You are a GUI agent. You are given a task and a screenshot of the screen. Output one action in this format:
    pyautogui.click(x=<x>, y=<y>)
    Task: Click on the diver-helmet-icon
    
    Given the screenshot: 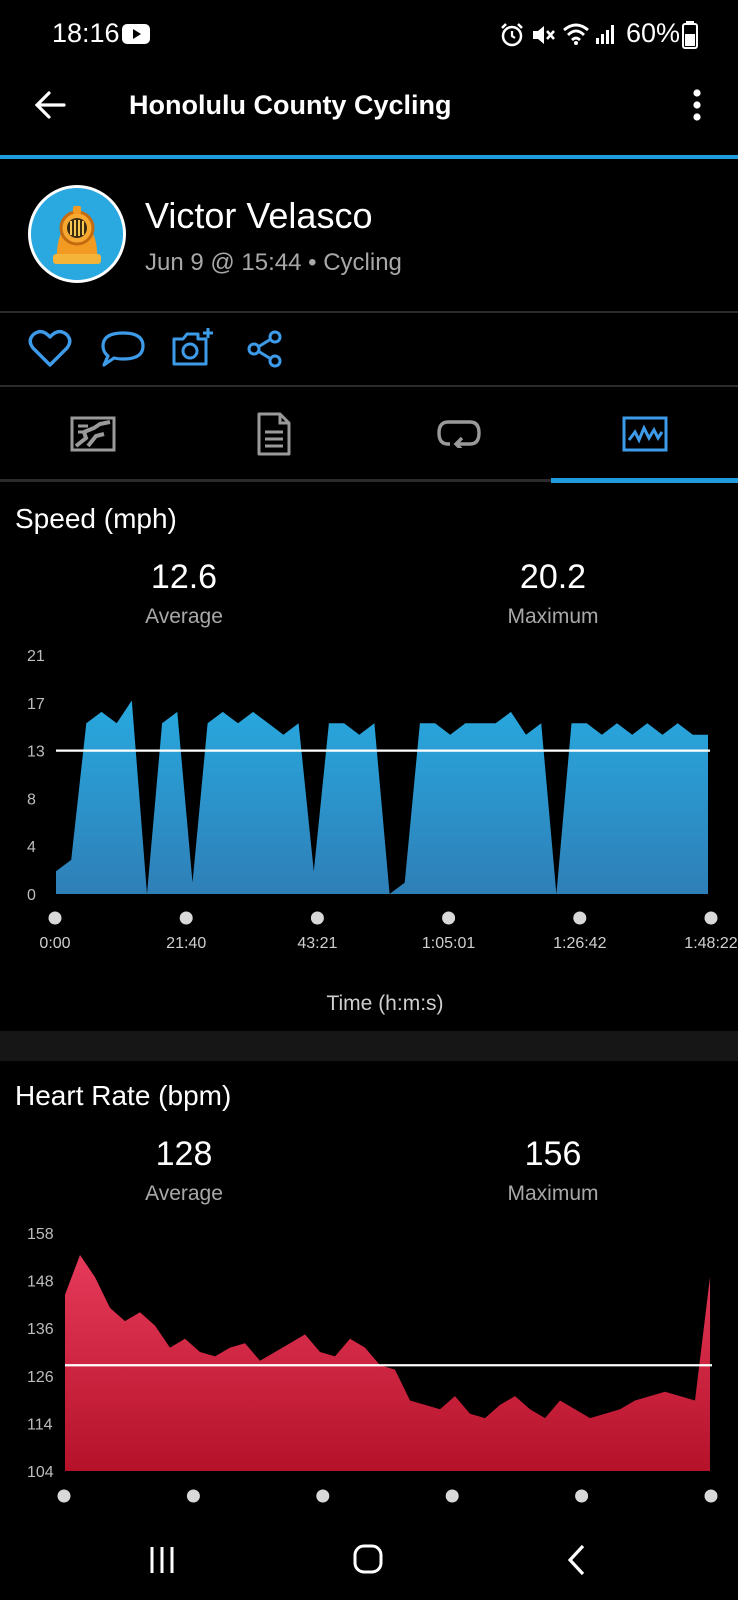 What is the action you would take?
    pyautogui.click(x=77, y=234)
    